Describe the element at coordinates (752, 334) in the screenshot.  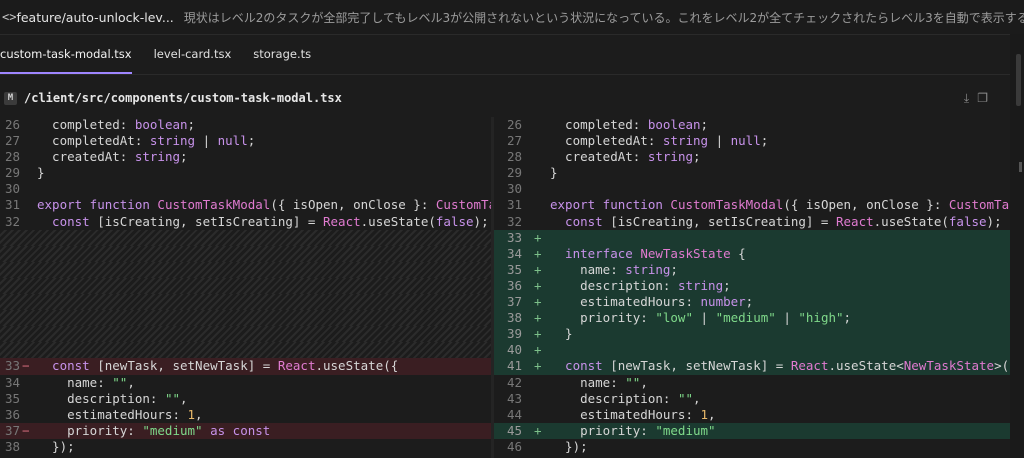
I see `added-line: 39 + }` at that location.